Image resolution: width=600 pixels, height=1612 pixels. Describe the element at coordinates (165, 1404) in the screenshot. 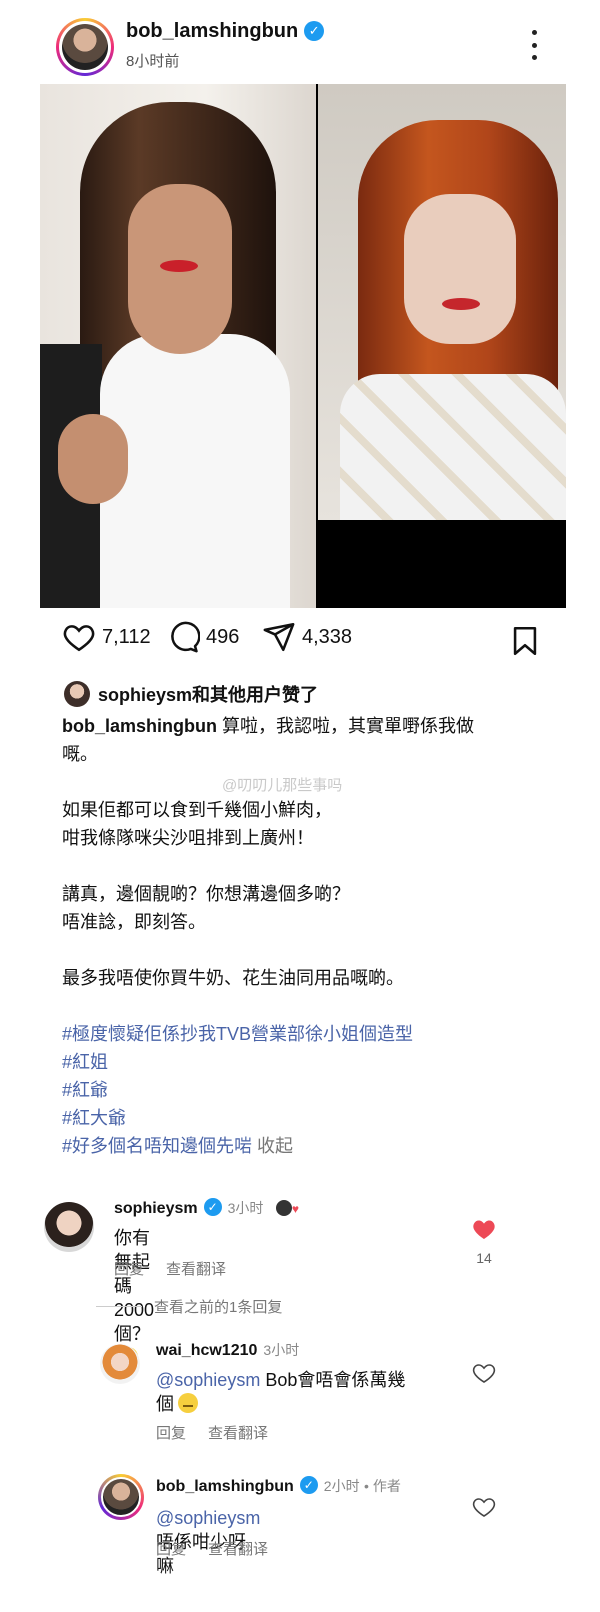

I see `reply-text-line2: 個` at that location.